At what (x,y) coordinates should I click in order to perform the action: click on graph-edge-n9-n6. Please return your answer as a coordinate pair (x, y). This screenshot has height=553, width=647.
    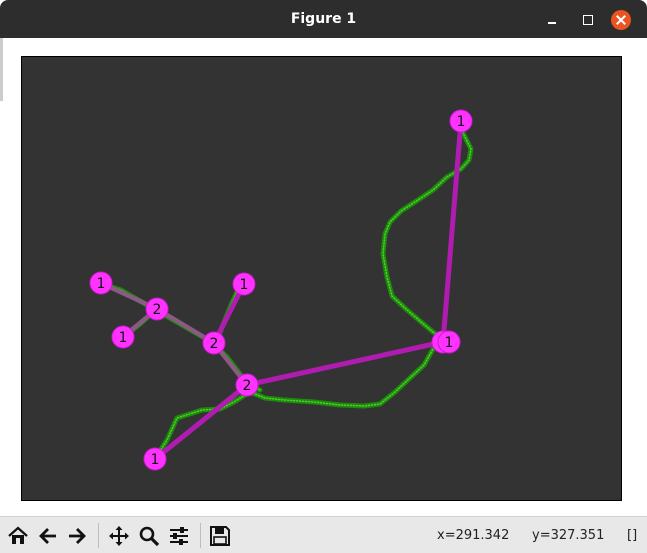
    Looking at the image, I should click on (201, 422).